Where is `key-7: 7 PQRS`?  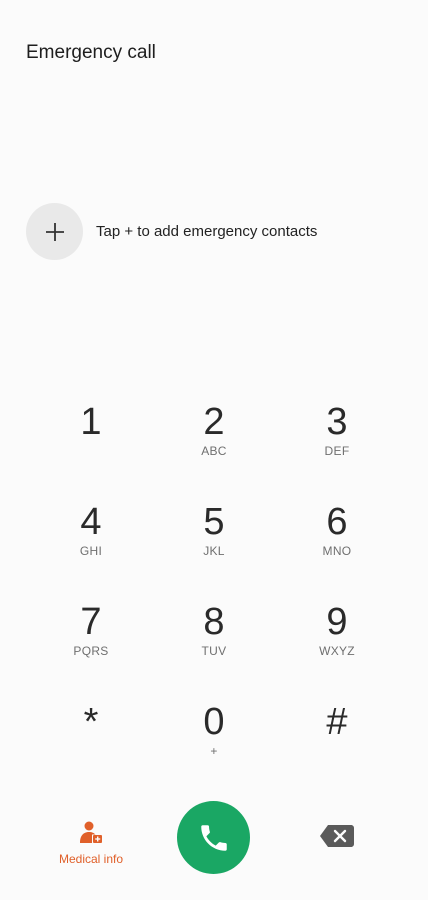 key-7: 7 PQRS is located at coordinates (91, 640).